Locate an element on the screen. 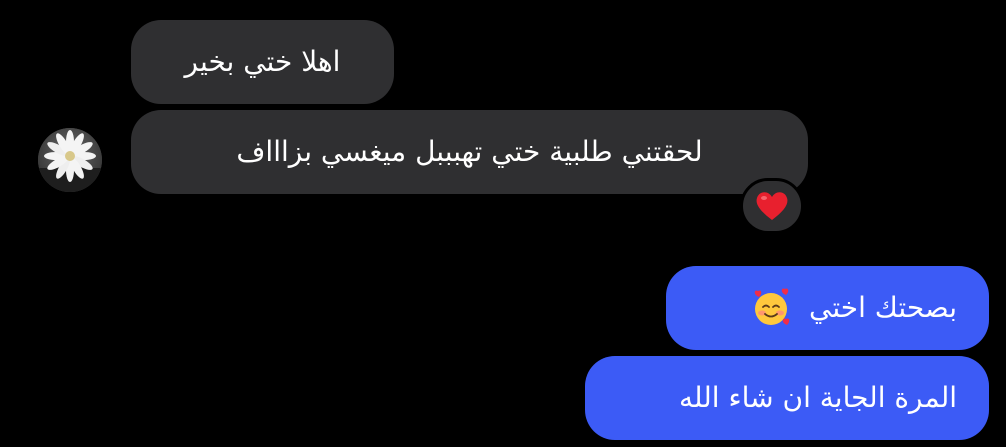  red-heart-icon is located at coordinates (772, 206).